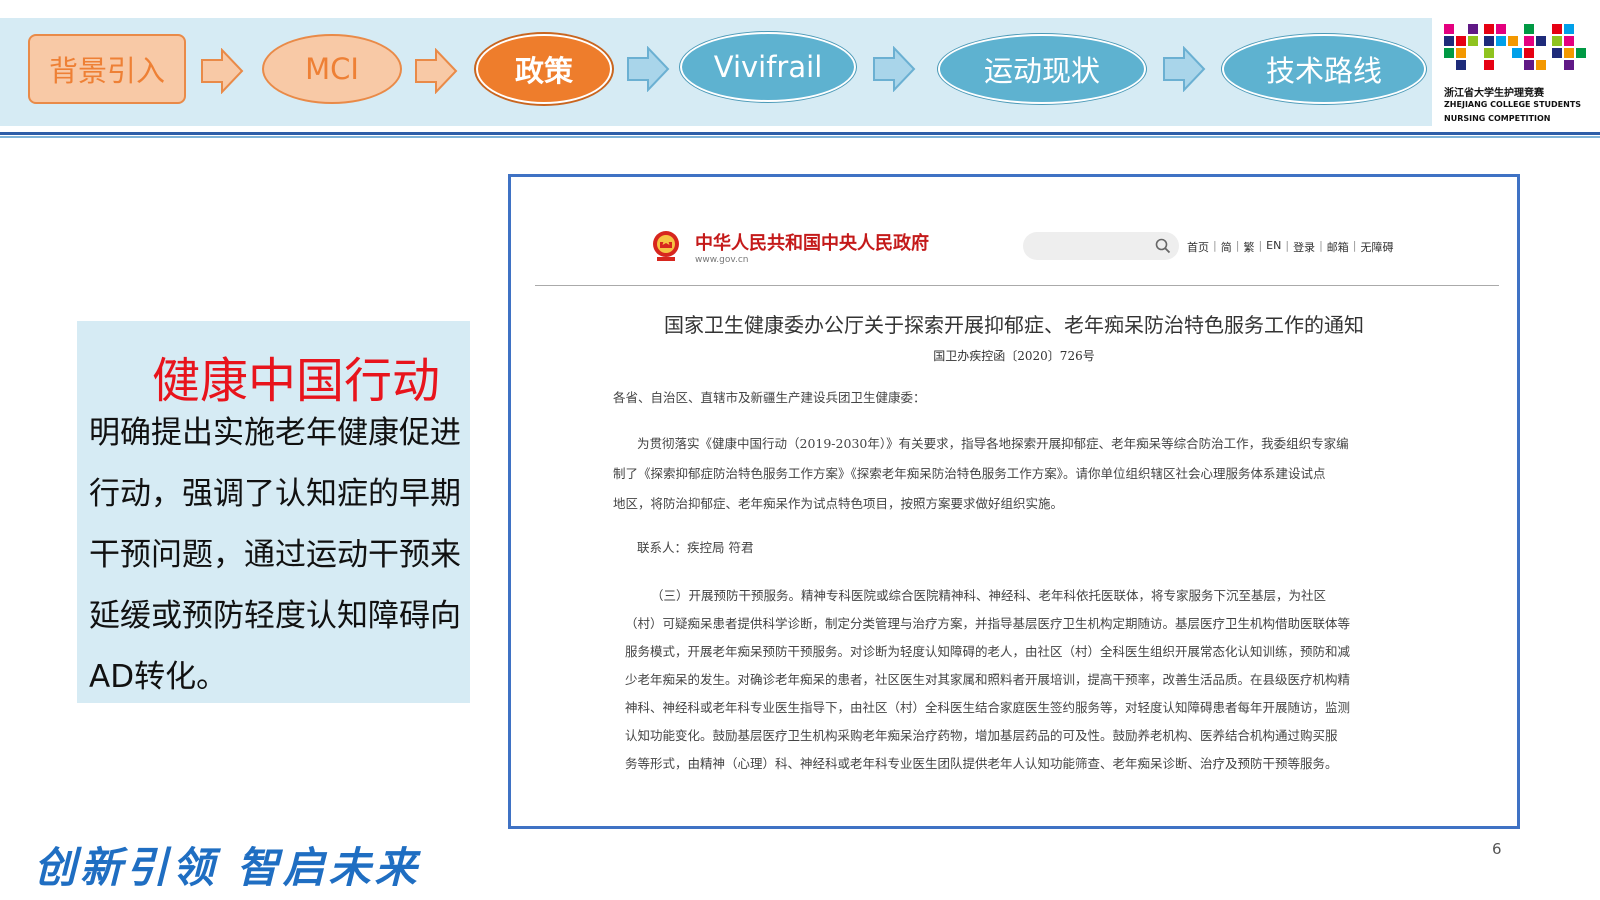 This screenshot has width=1600, height=900. What do you see at coordinates (1494, 93) in the screenshot?
I see `logo-caption-cn: 浙江省大学生护理竞赛` at bounding box center [1494, 93].